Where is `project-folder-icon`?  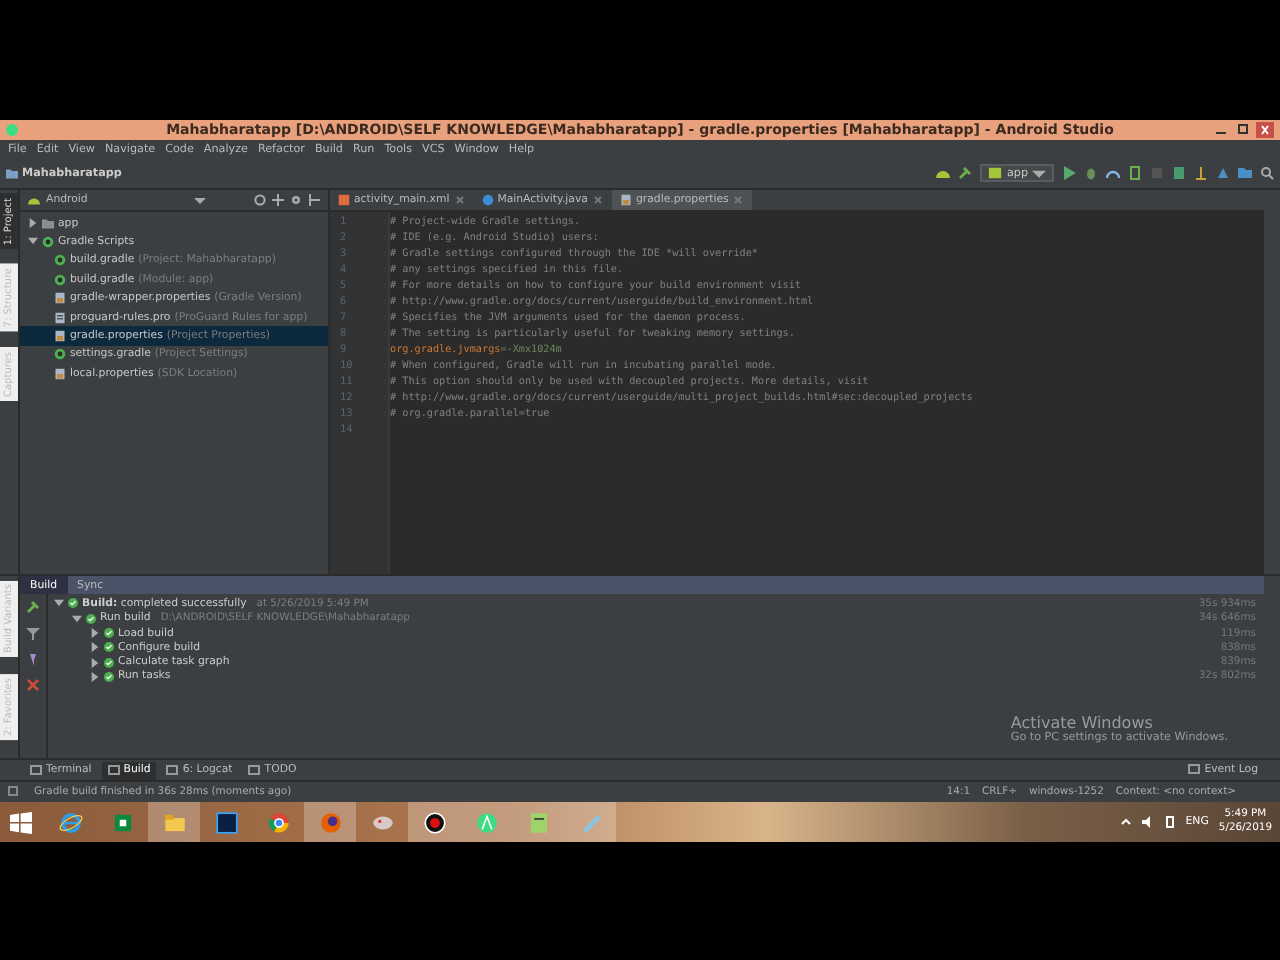
project-folder-icon is located at coordinates (12, 173).